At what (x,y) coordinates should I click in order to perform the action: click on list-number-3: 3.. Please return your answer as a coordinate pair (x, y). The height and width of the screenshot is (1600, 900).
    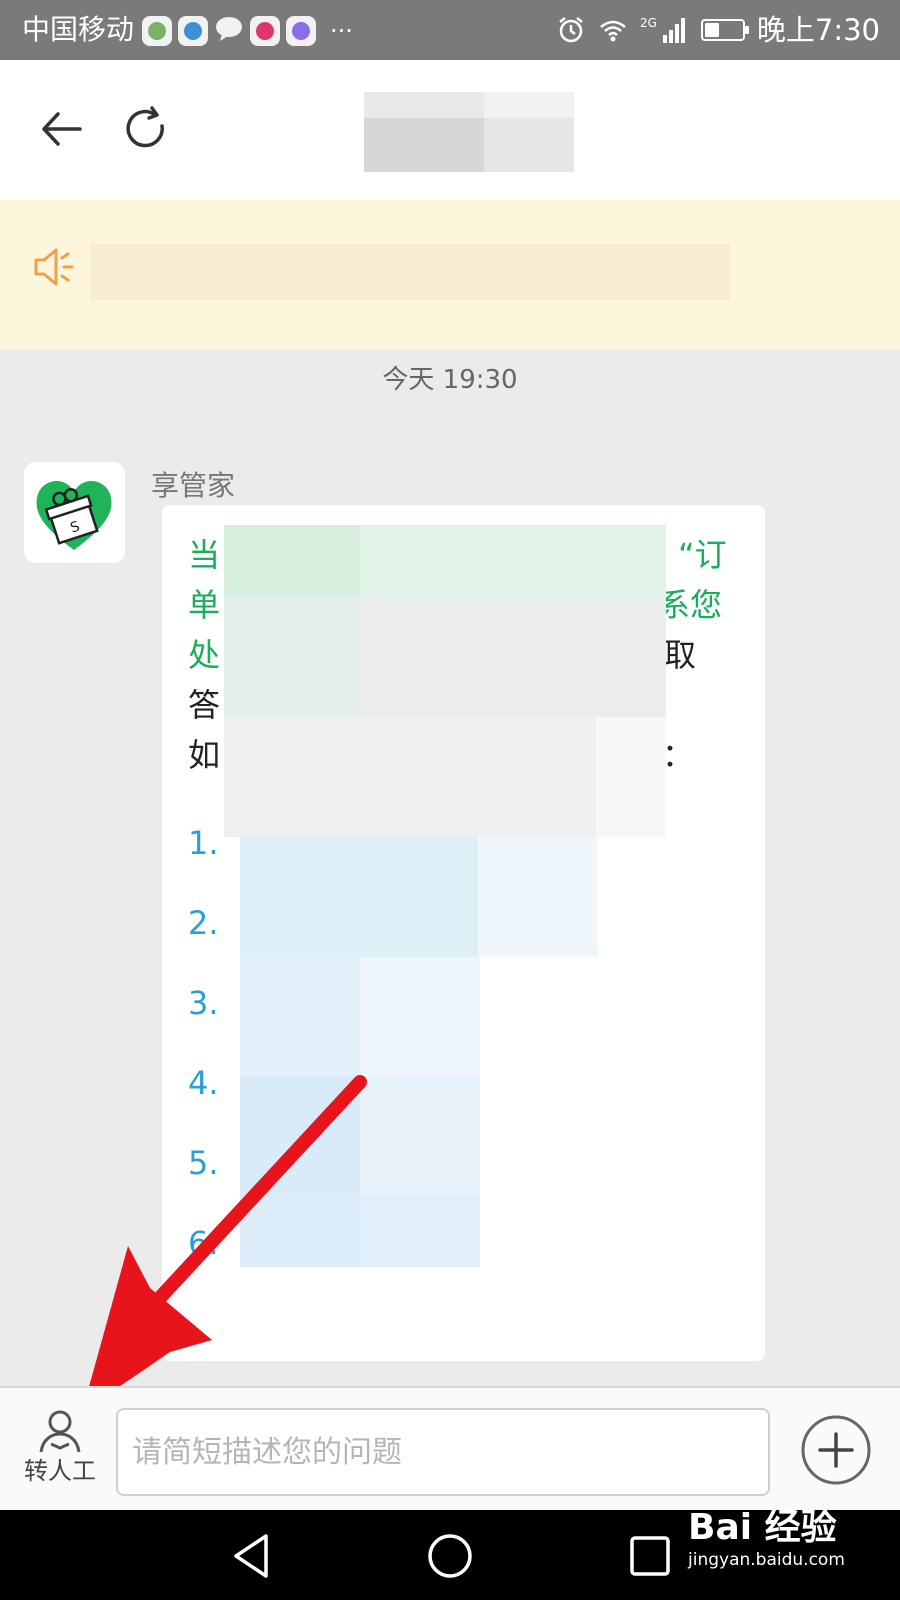
    Looking at the image, I should click on (203, 1003).